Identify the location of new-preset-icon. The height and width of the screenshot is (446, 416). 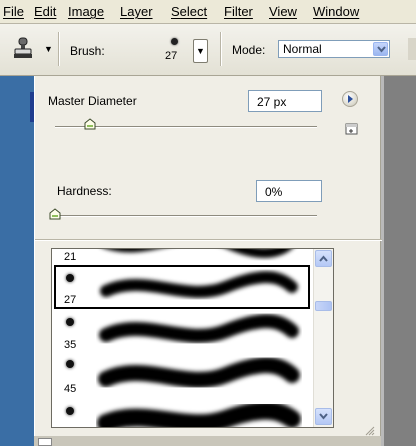
(351, 129).